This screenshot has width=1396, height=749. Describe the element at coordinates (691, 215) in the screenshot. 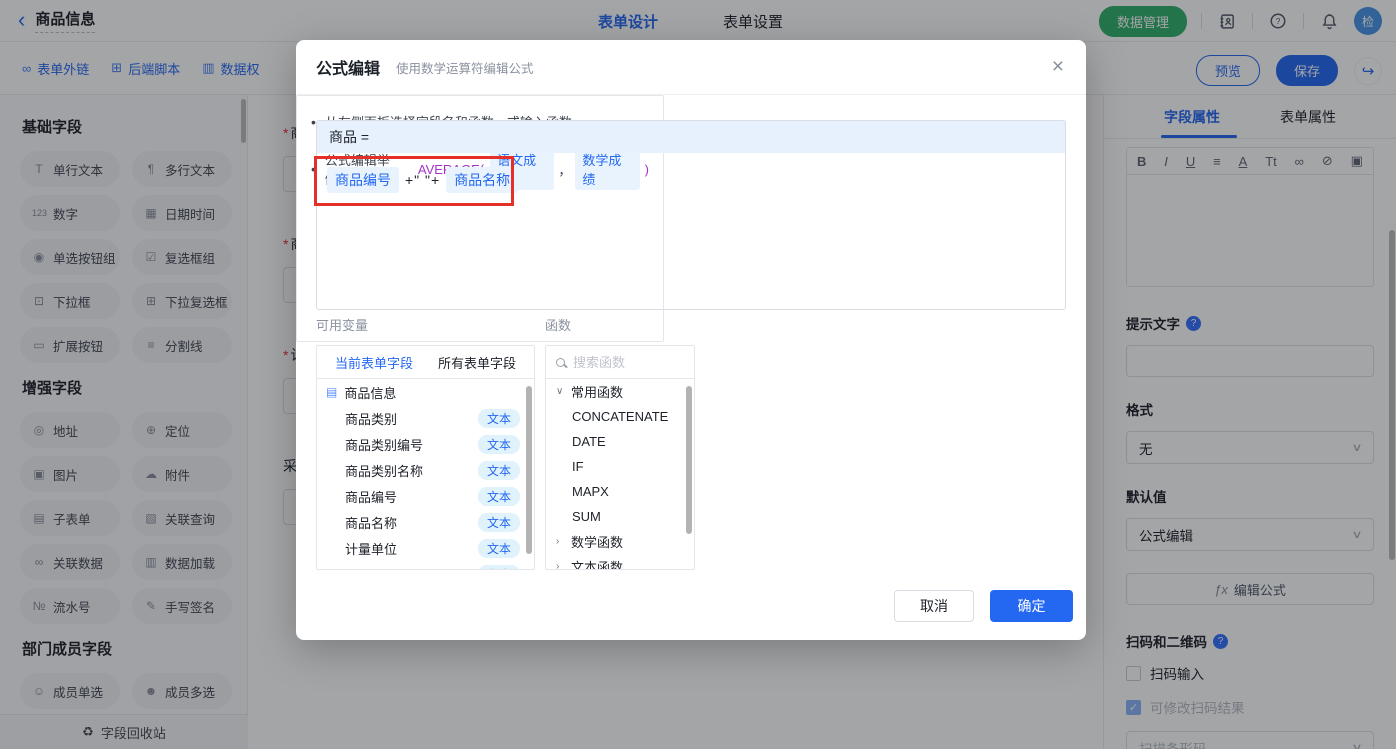

I see `formula-editor-area: 商品 = 商品编号 +" "+ 商品名称` at that location.